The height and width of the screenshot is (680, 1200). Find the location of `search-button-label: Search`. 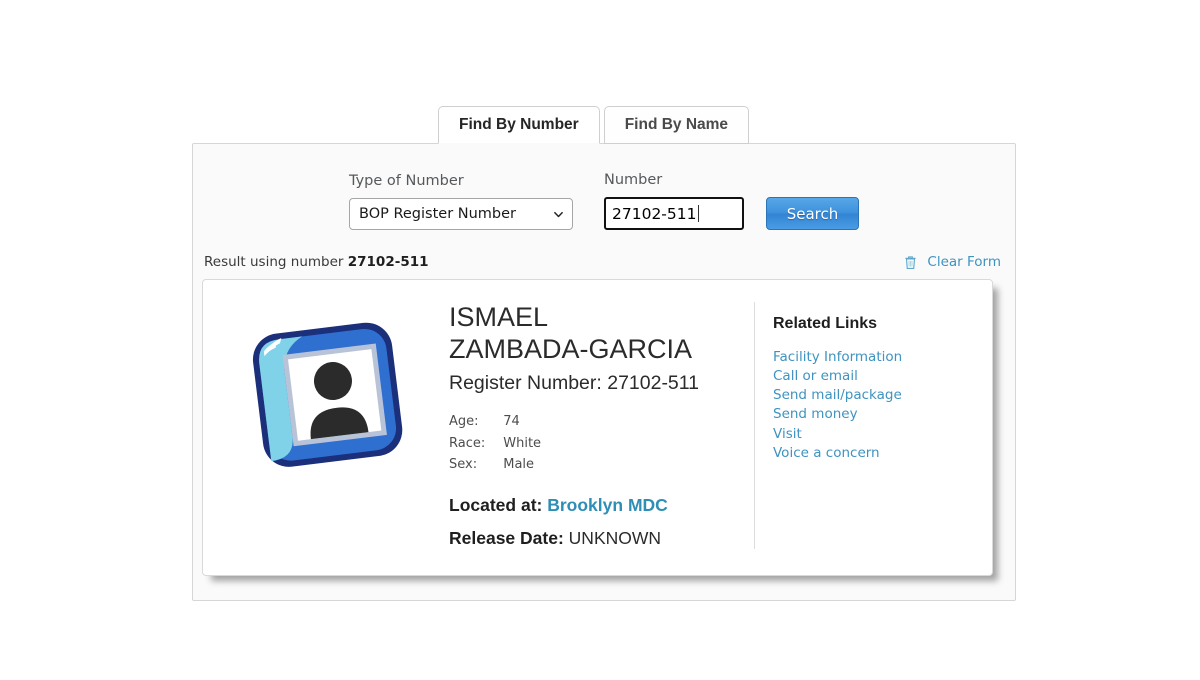

search-button-label: Search is located at coordinates (812, 213).